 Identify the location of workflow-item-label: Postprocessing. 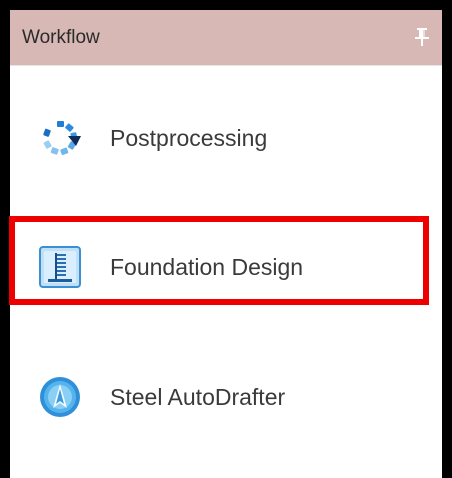
(189, 138).